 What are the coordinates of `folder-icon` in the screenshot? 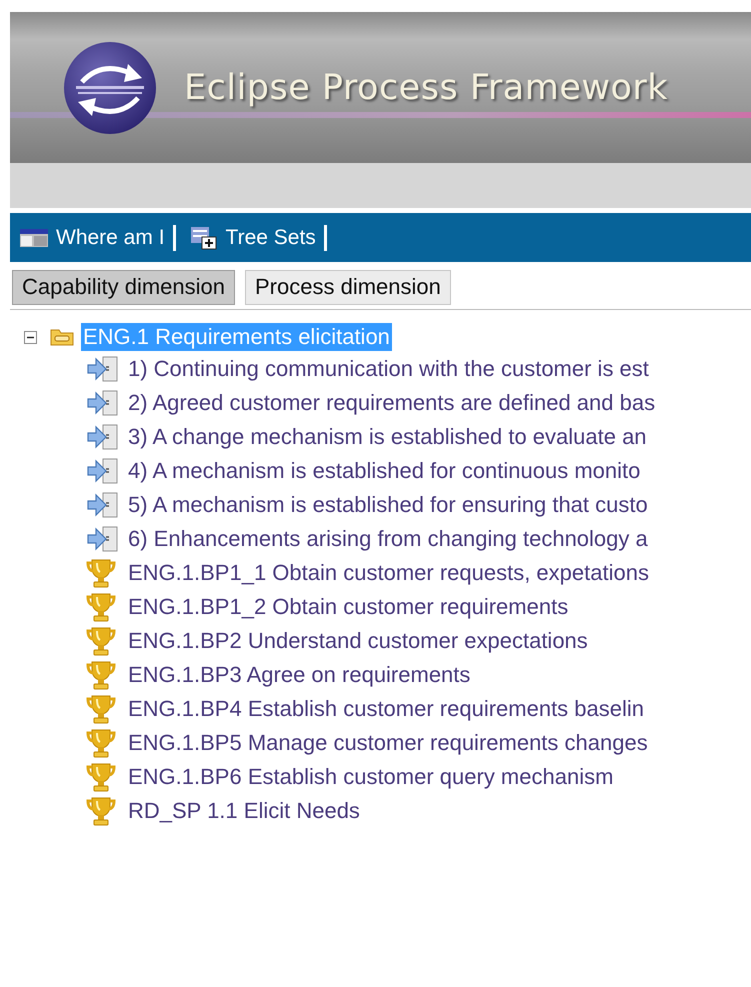 It's located at (62, 337).